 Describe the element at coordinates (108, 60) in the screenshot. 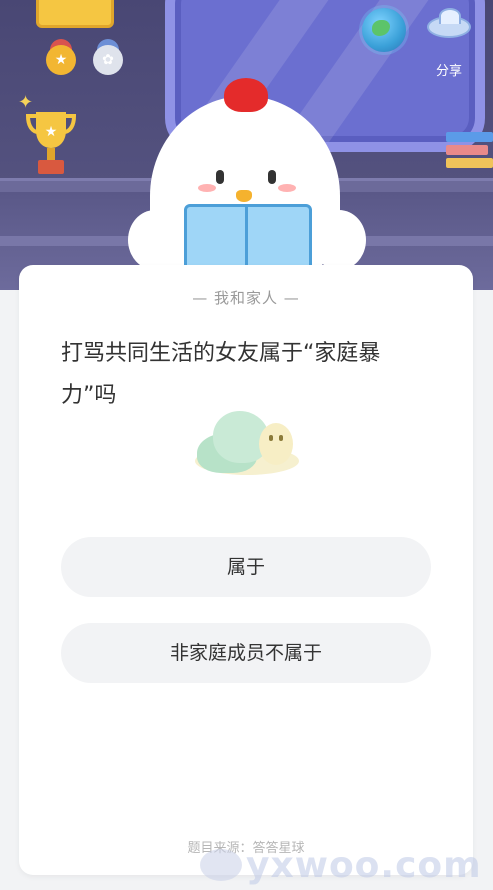

I see `silver-medal-icon: ✿` at that location.